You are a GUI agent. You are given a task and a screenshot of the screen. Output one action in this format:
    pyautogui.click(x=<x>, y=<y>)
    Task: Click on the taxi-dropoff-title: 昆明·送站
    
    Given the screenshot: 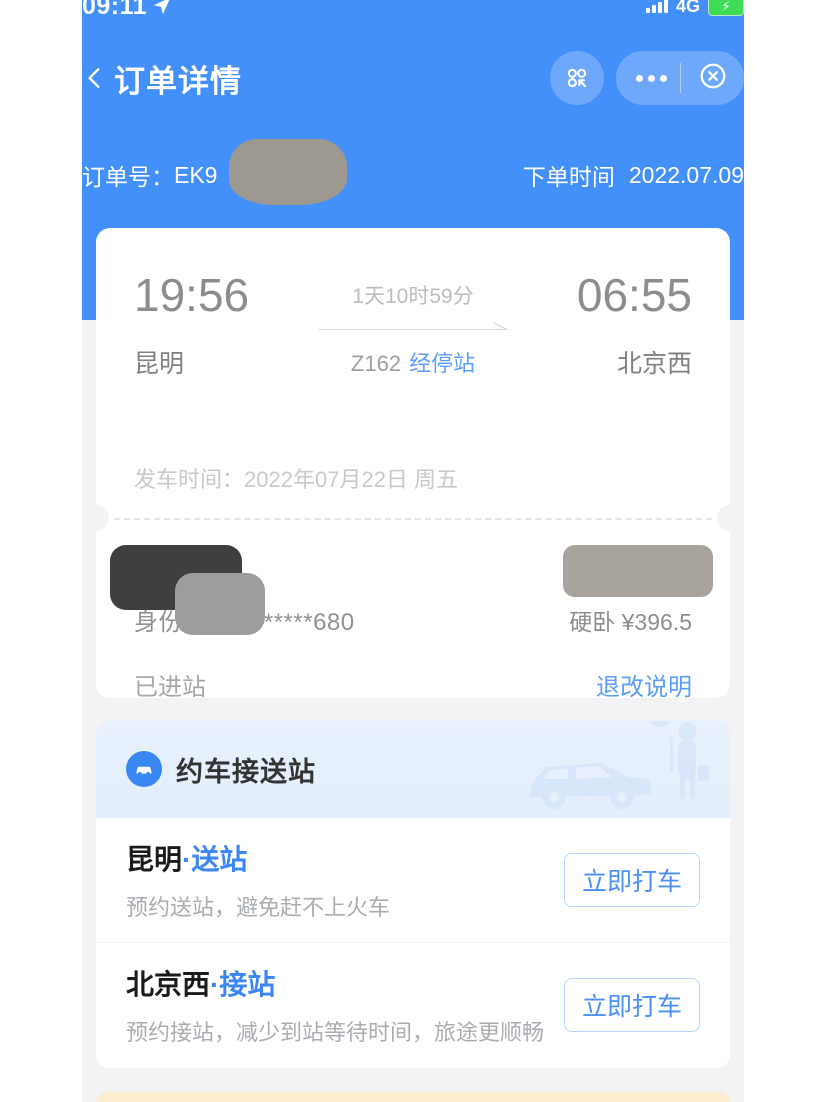 What is the action you would take?
    pyautogui.click(x=345, y=858)
    